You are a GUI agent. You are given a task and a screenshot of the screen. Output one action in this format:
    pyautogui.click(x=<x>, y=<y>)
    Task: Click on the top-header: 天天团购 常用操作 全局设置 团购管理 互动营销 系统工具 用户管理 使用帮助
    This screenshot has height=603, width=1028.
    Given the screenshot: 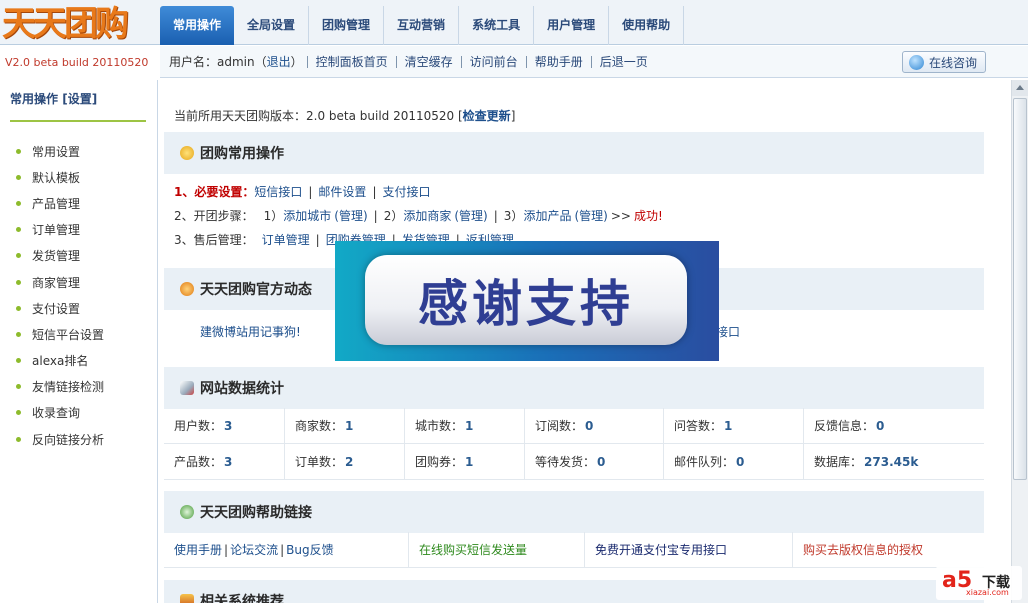 What is the action you would take?
    pyautogui.click(x=514, y=22)
    